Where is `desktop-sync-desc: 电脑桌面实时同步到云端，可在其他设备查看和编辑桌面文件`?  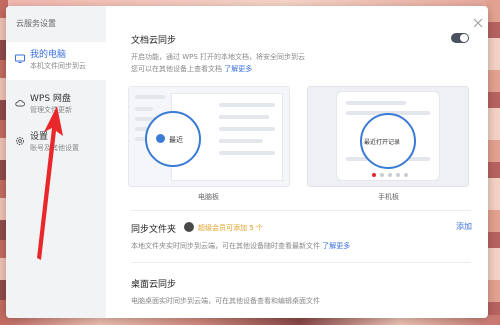
desktop-sync-desc: 电脑桌面实时同步到云端，可在其他设备查看和编辑桌面文件 is located at coordinates (225, 301).